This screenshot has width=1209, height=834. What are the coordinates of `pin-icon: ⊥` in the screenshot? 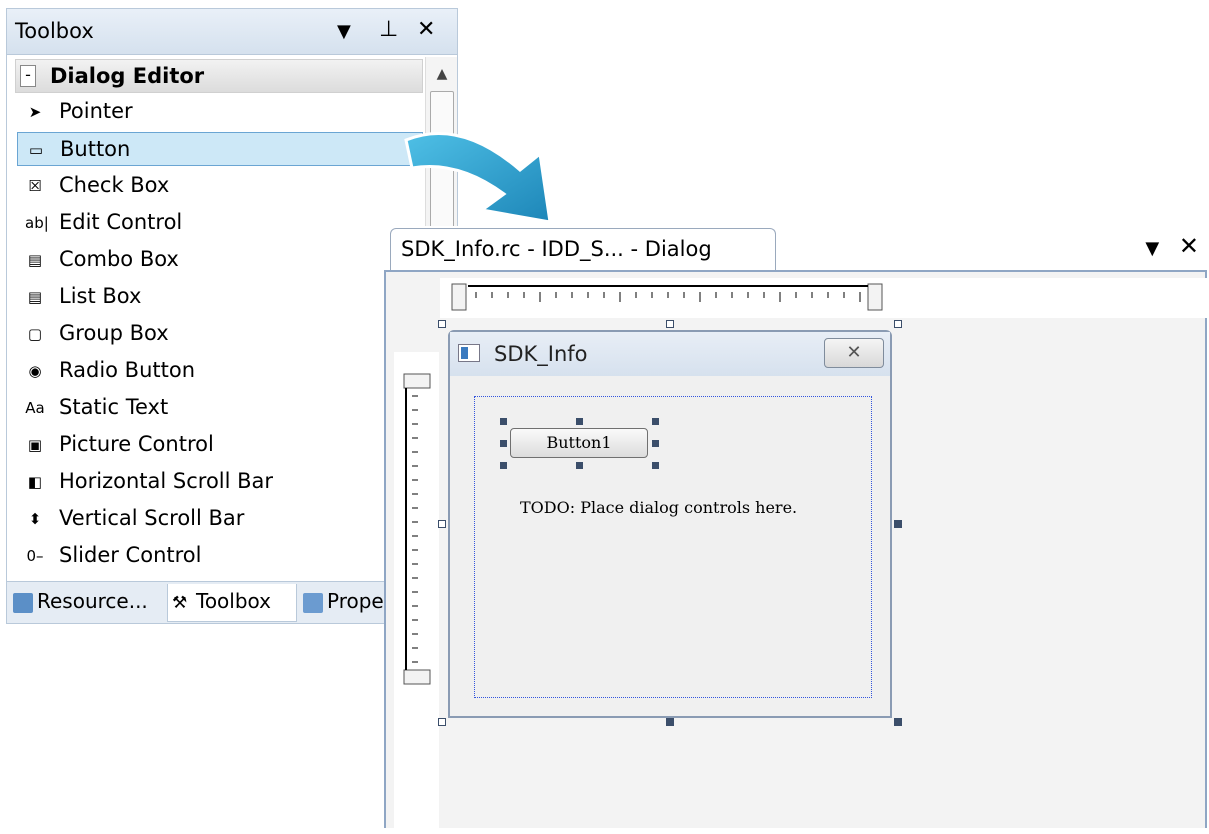 It's located at (388, 29).